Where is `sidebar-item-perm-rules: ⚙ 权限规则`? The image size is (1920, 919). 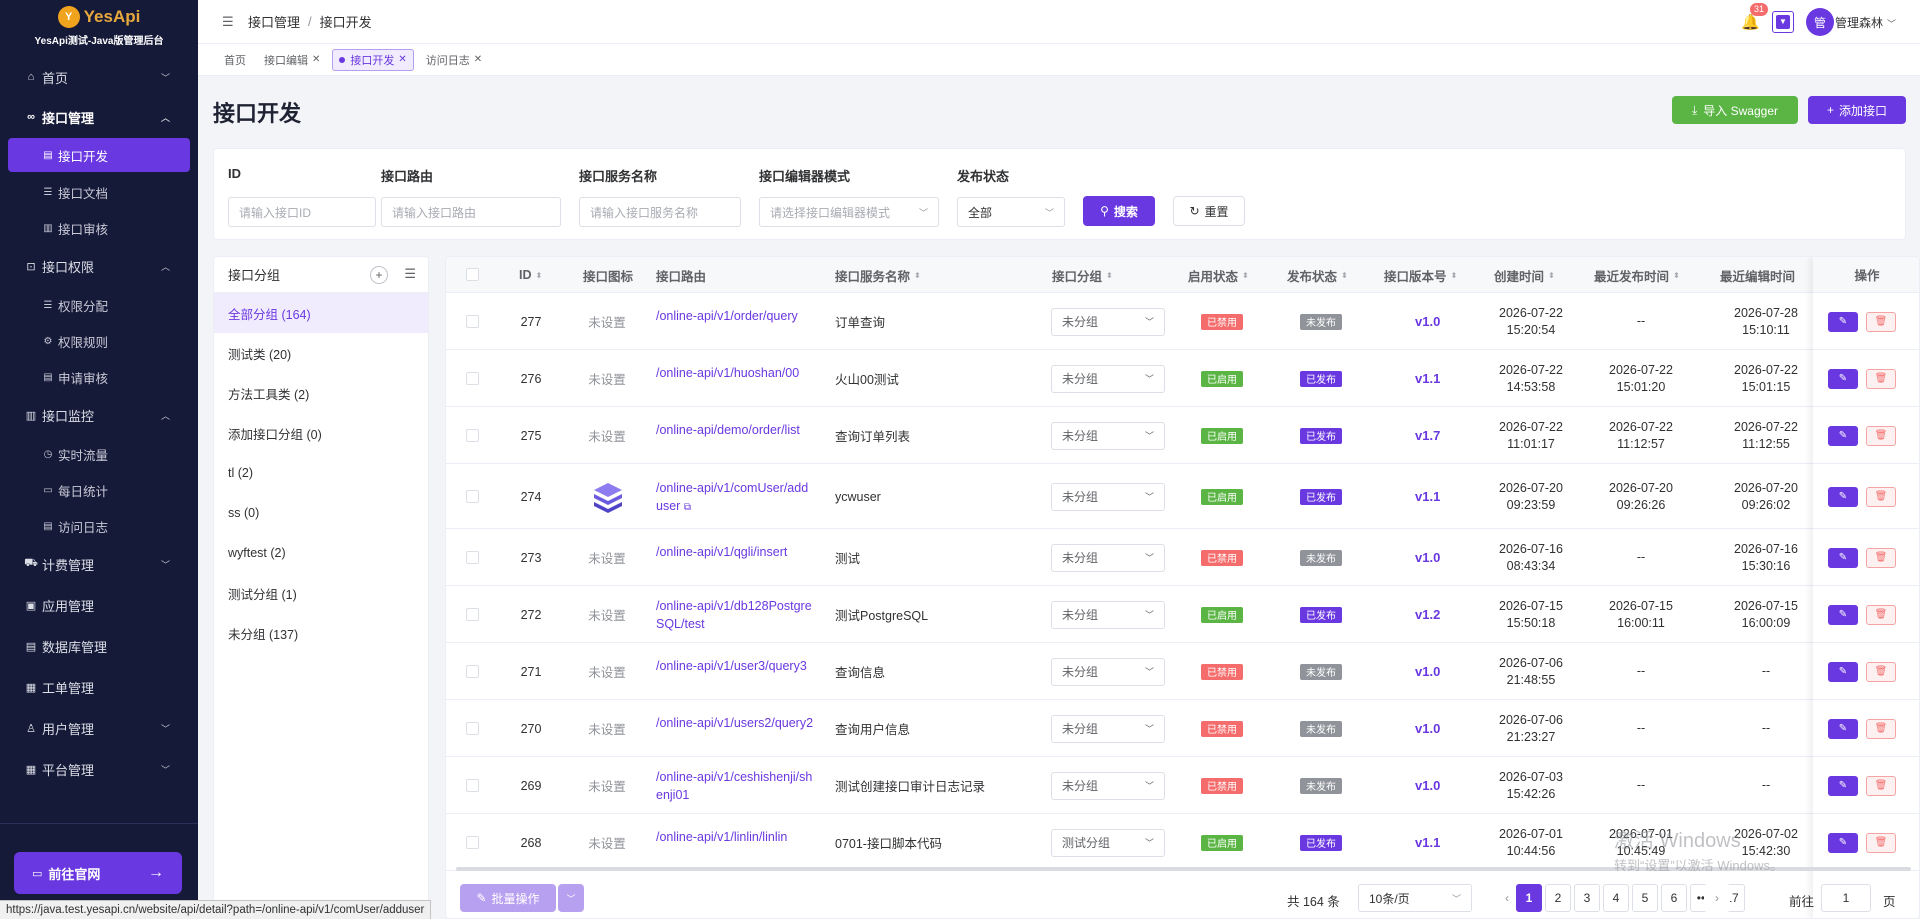
sidebar-item-perm-rules: ⚙ 权限规则 is located at coordinates (99, 341).